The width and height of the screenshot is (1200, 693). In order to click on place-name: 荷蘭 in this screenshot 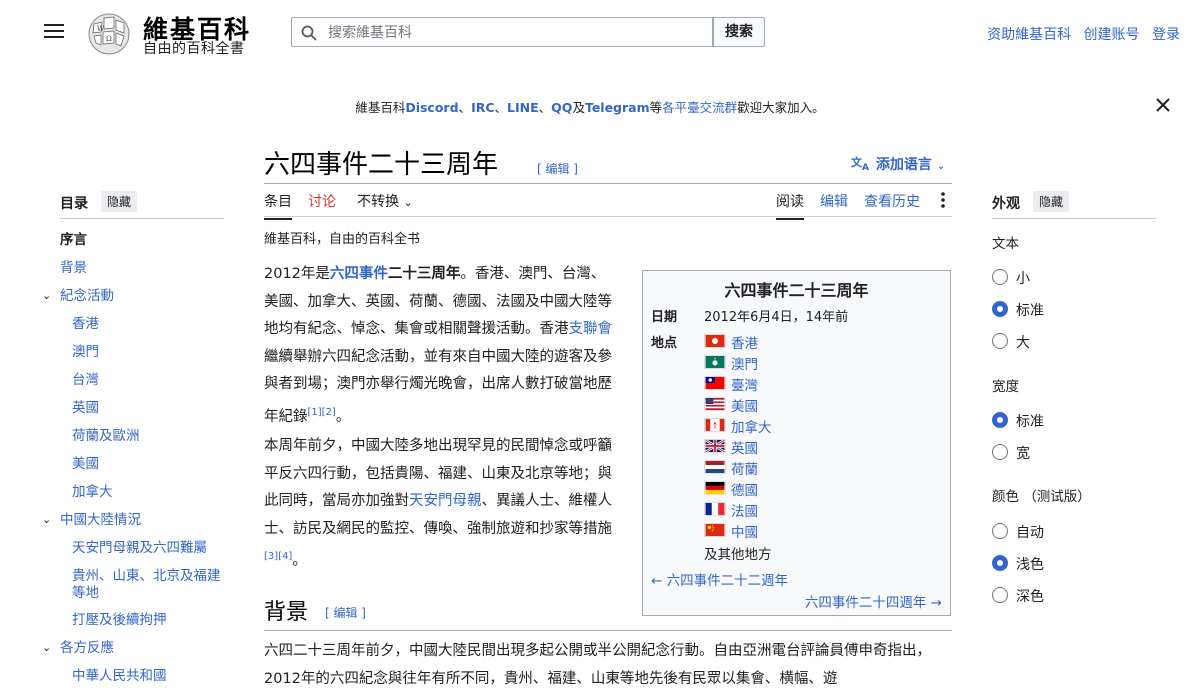, I will do `click(744, 468)`.